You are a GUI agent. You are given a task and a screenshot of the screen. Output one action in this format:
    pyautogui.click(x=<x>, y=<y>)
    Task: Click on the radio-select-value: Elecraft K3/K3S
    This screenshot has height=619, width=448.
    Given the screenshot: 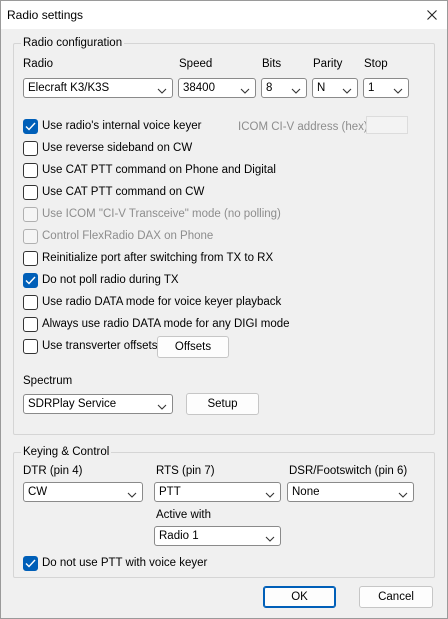 What is the action you would take?
    pyautogui.click(x=69, y=88)
    